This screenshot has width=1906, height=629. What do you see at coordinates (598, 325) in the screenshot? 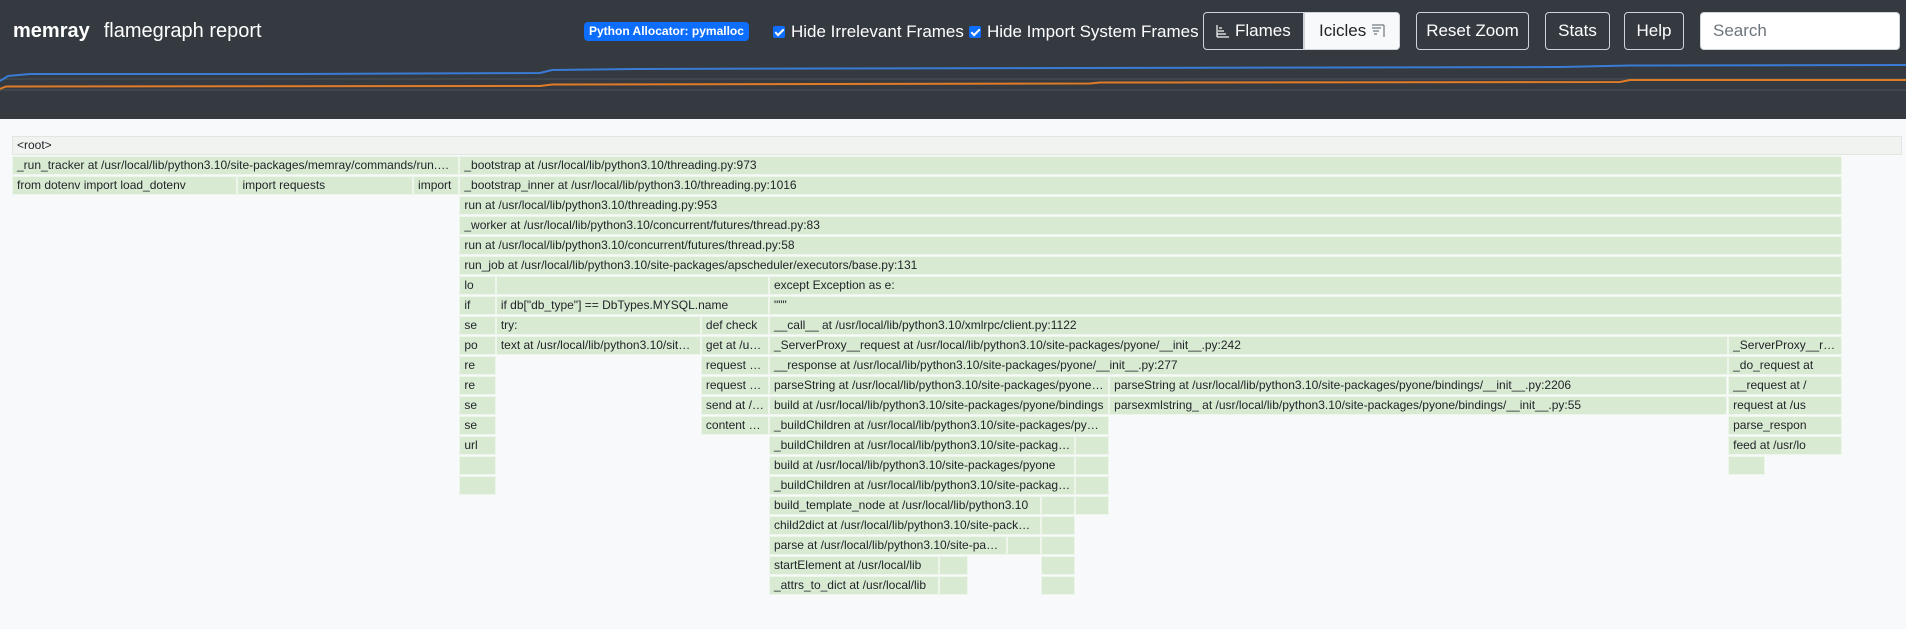
I see `flamegraph-frame: try:` at bounding box center [598, 325].